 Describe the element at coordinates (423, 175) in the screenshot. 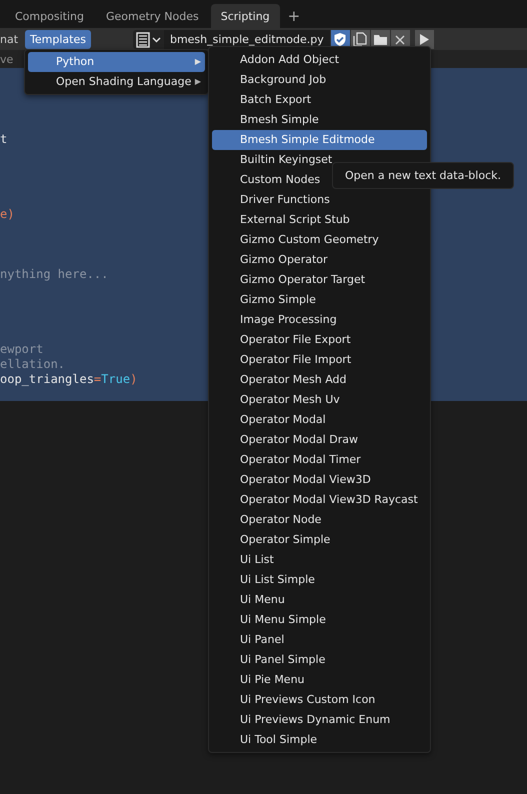

I see `tooltip: Open a new text data-block.` at that location.